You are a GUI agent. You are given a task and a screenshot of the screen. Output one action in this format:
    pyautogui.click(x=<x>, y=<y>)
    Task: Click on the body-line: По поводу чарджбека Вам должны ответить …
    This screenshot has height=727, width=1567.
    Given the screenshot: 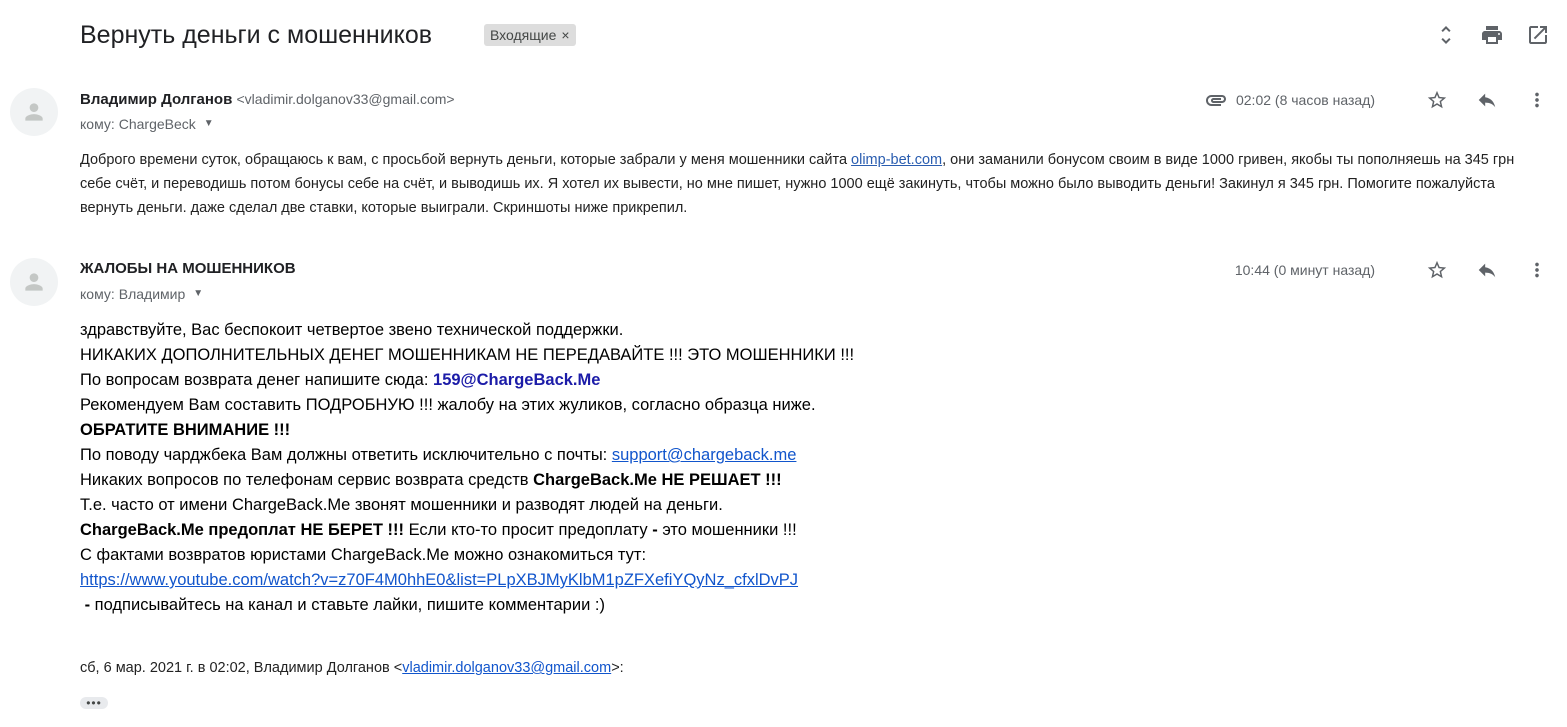 What is the action you would take?
    pyautogui.click(x=680, y=455)
    